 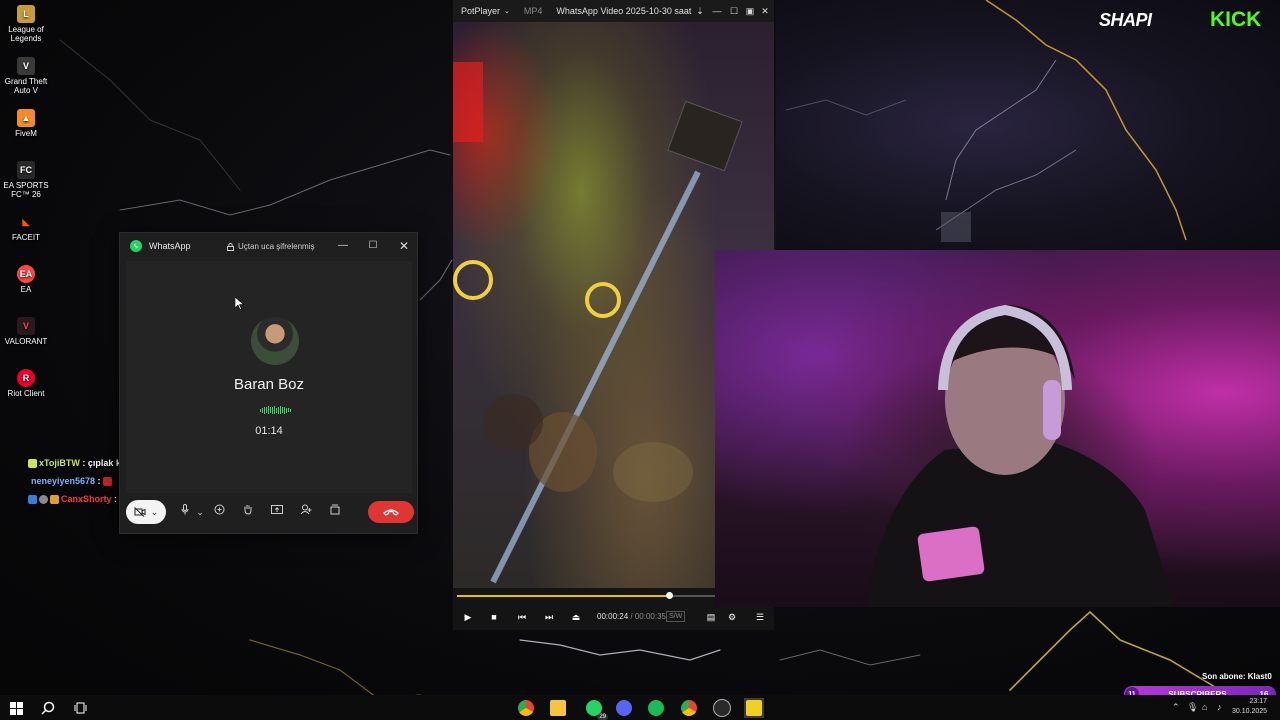 I want to click on gift-badge-icon, so click(x=54, y=500).